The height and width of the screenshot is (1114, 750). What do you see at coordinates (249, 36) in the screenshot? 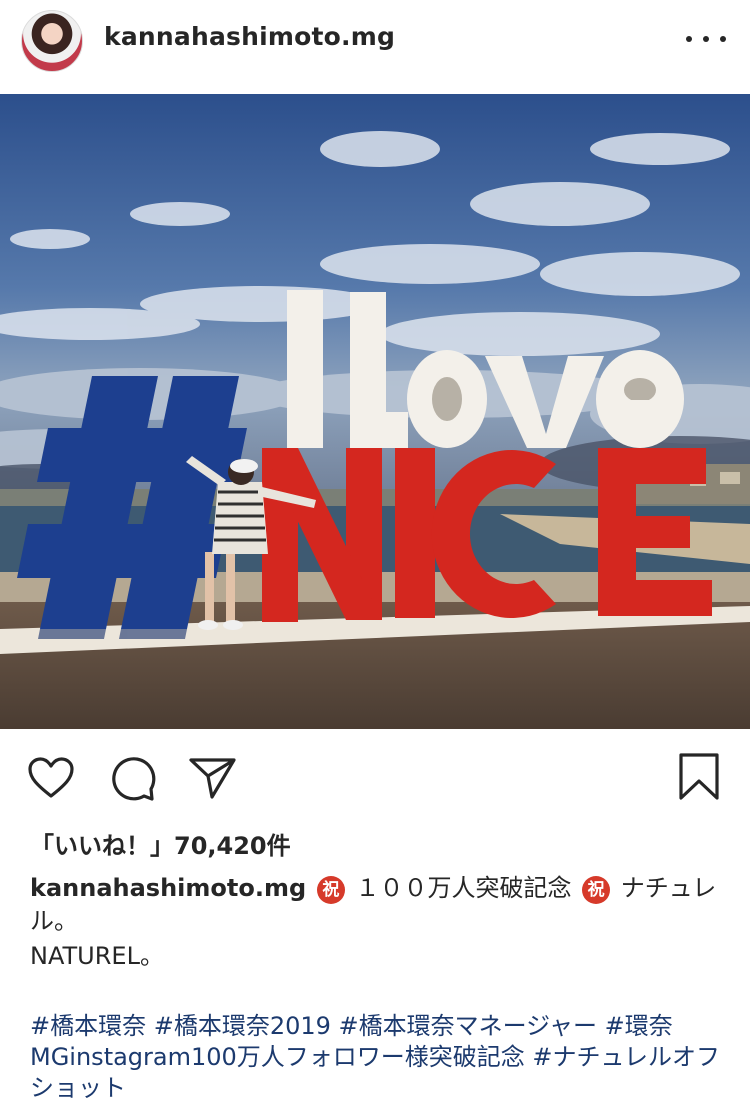
I see `post-username: kannahashimoto.mg` at bounding box center [249, 36].